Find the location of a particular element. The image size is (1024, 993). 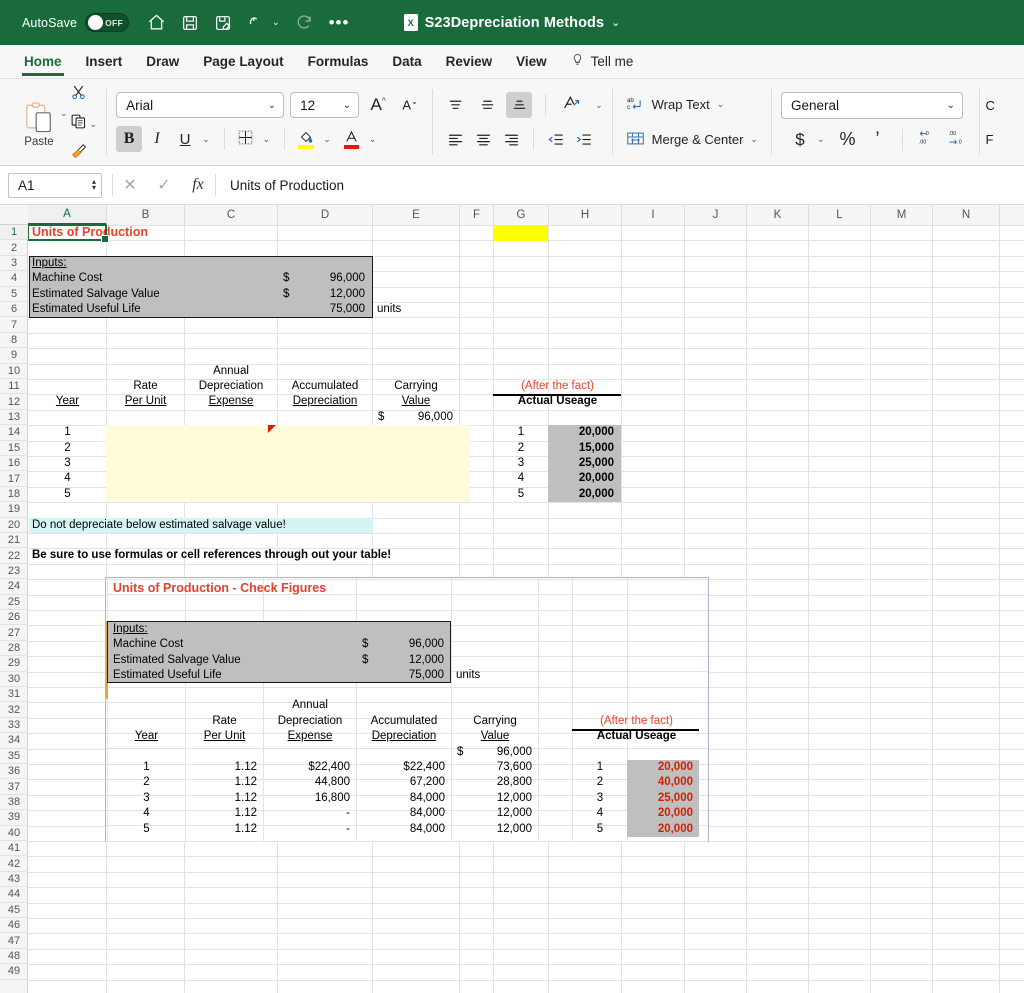

decrease-font-size-button: A⌄ is located at coordinates (410, 105).